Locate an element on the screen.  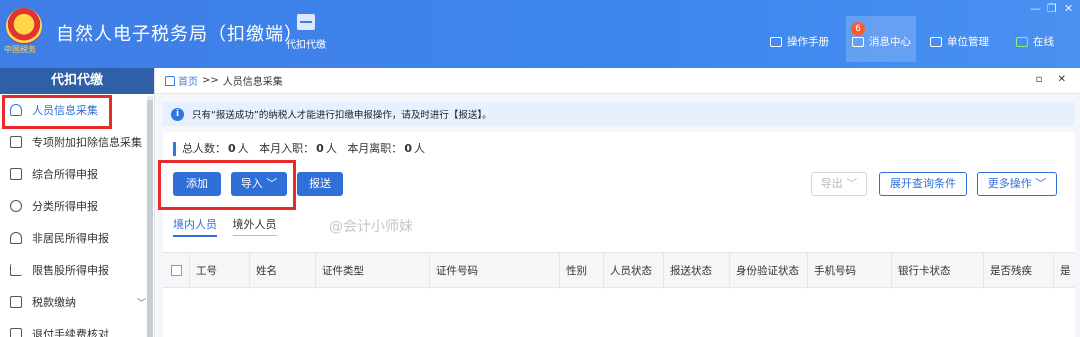
column-header: 是 is located at coordinates (1064, 271).